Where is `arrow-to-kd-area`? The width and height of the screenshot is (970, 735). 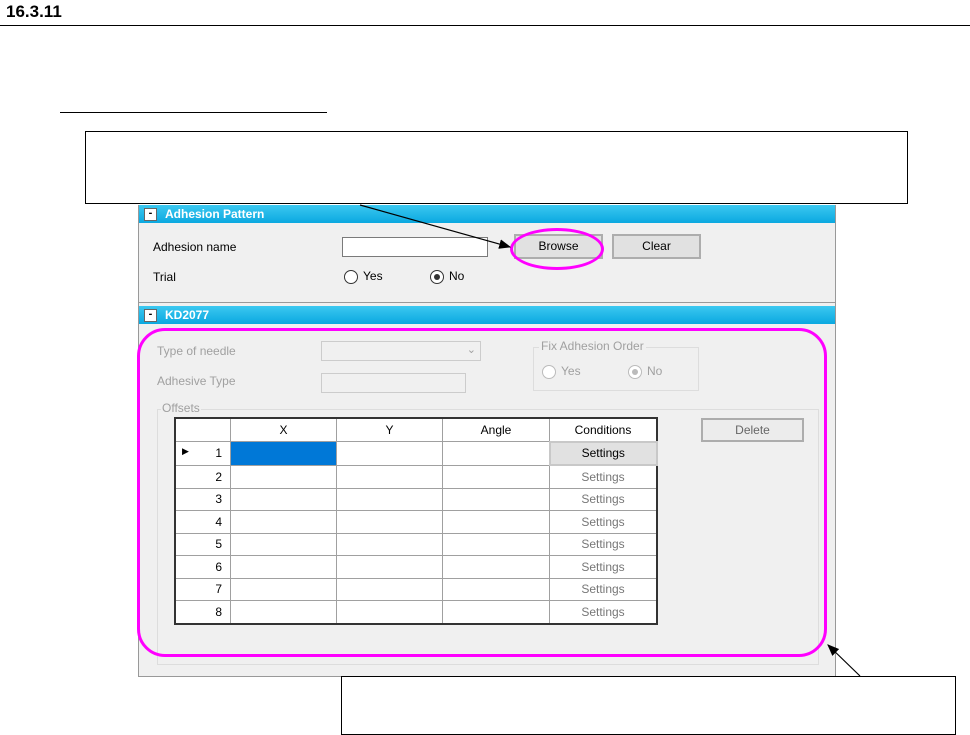 arrow-to-kd-area is located at coordinates (844, 660).